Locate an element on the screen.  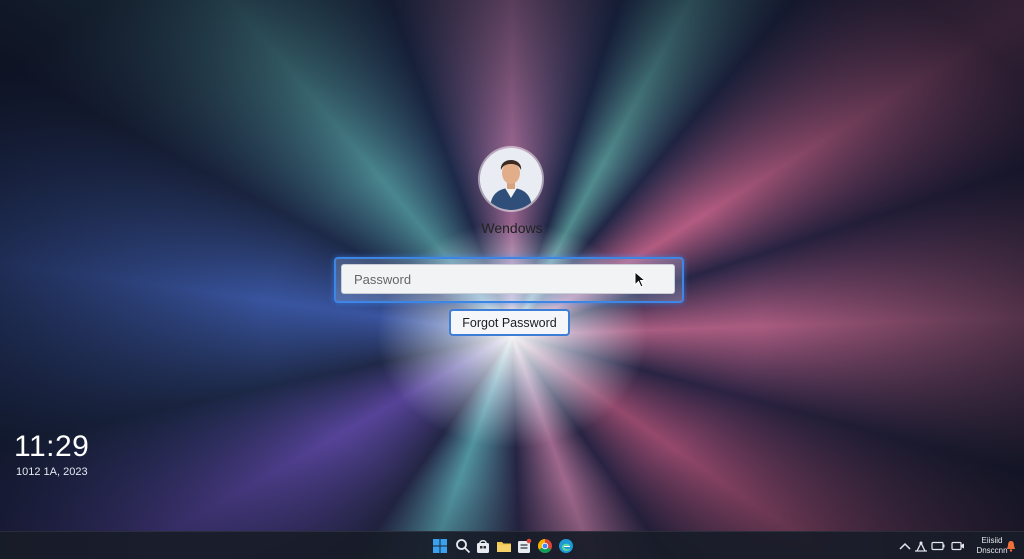
file-explorer-icon is located at coordinates (504, 546).